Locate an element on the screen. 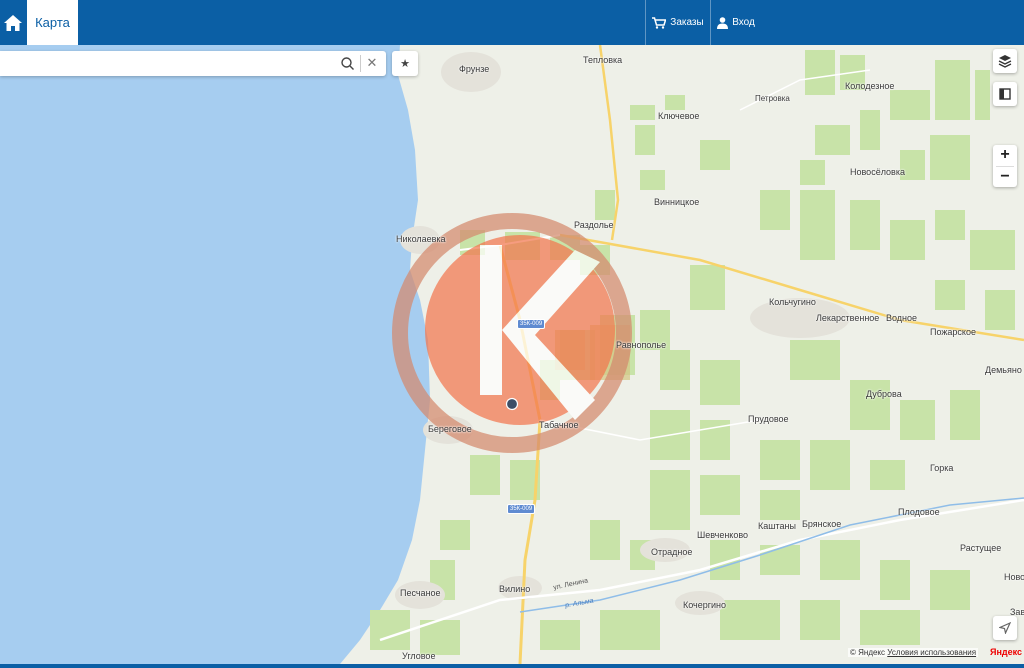 The image size is (1024, 668). top-header: Карта Заказы Вход is located at coordinates (512, 22).